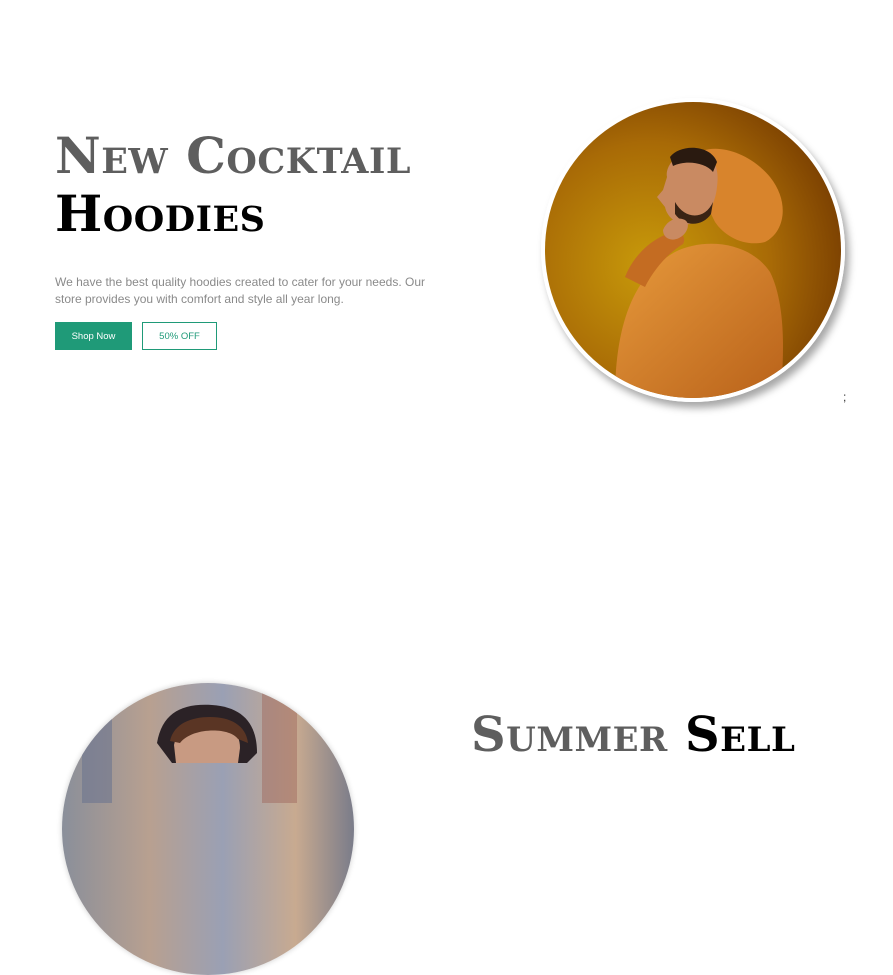 This screenshot has height=975, width=893. I want to click on hero-title: New Cocktail Hoodies, so click(265, 186).